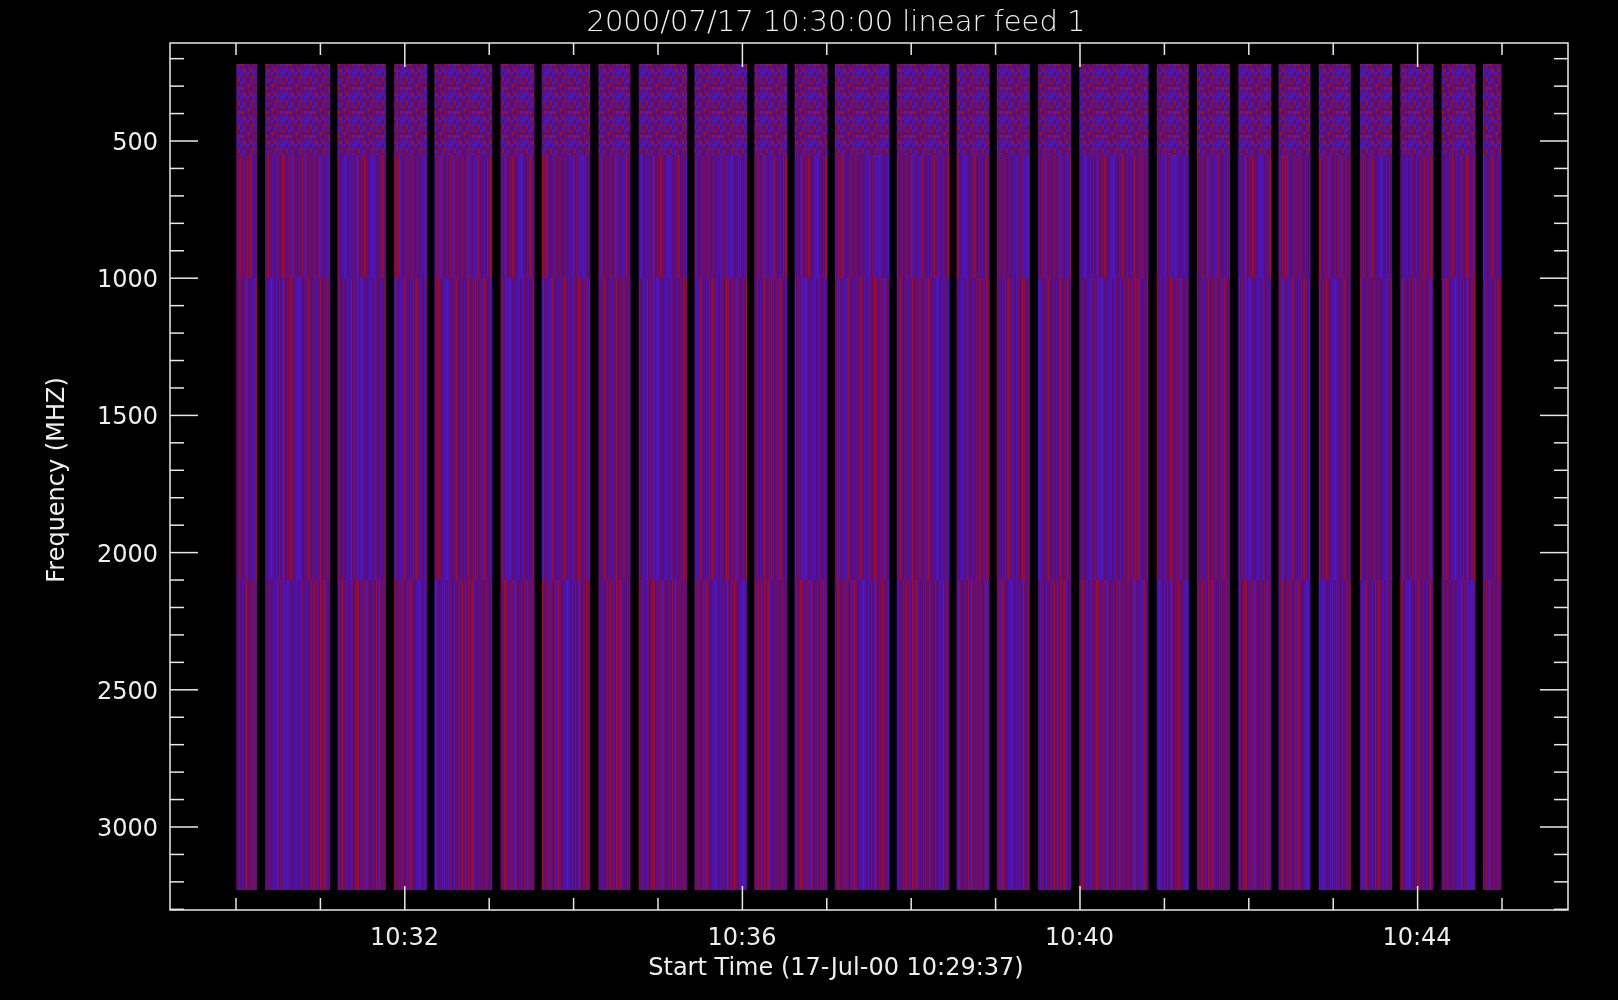 Image resolution: width=1618 pixels, height=1000 pixels. What do you see at coordinates (127, 690) in the screenshot?
I see `tick-label: 2500` at bounding box center [127, 690].